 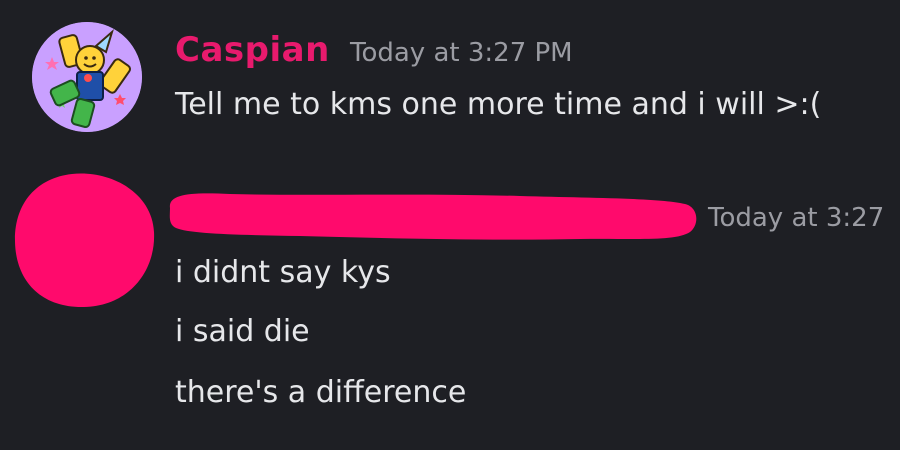 I want to click on cartoon-character-avatar-icon, so click(x=87, y=77).